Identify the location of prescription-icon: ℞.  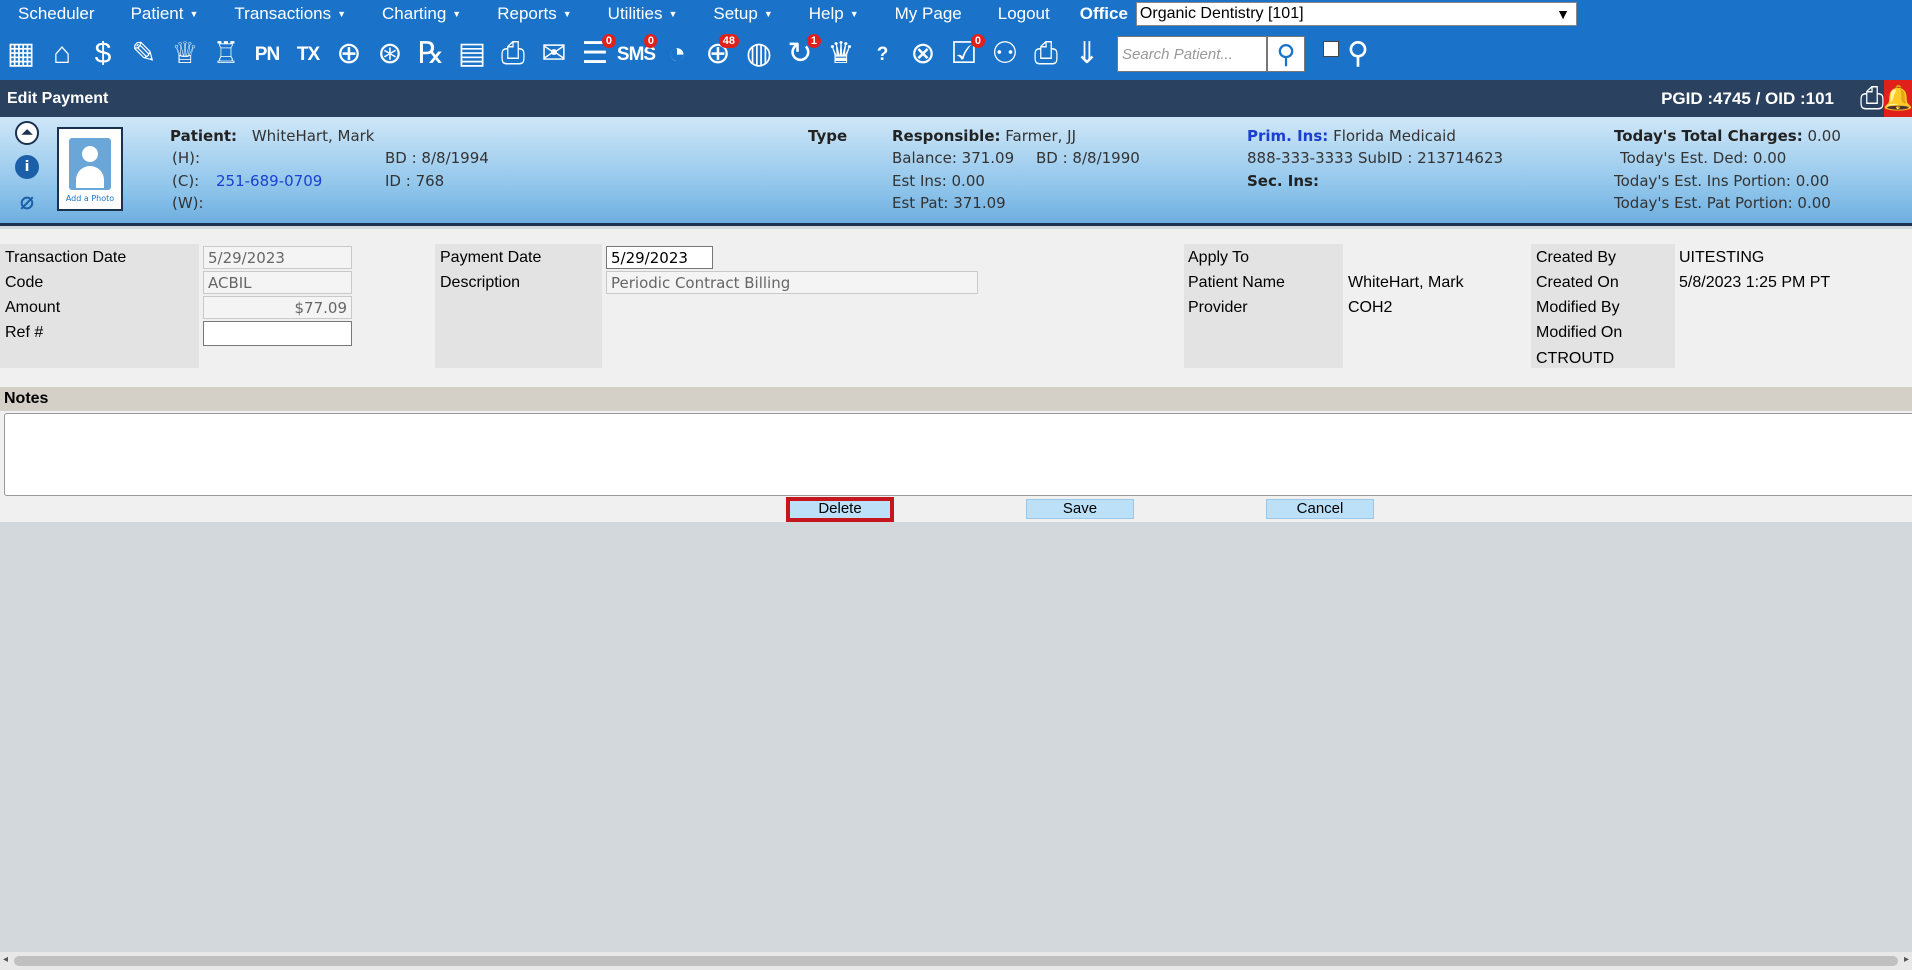
(431, 54).